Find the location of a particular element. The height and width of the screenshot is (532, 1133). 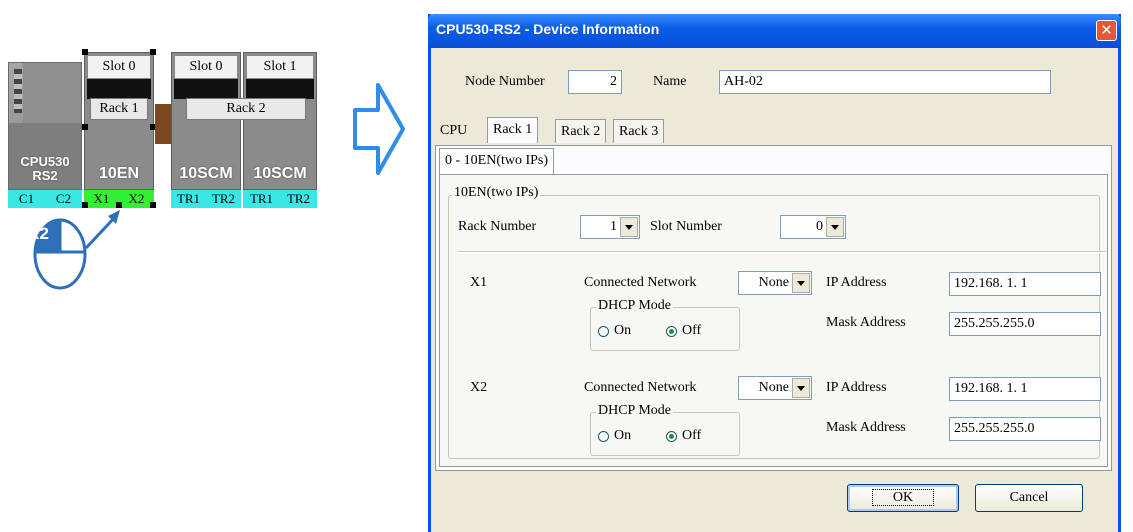

x1-dhcp-off-label: Off is located at coordinates (692, 330).